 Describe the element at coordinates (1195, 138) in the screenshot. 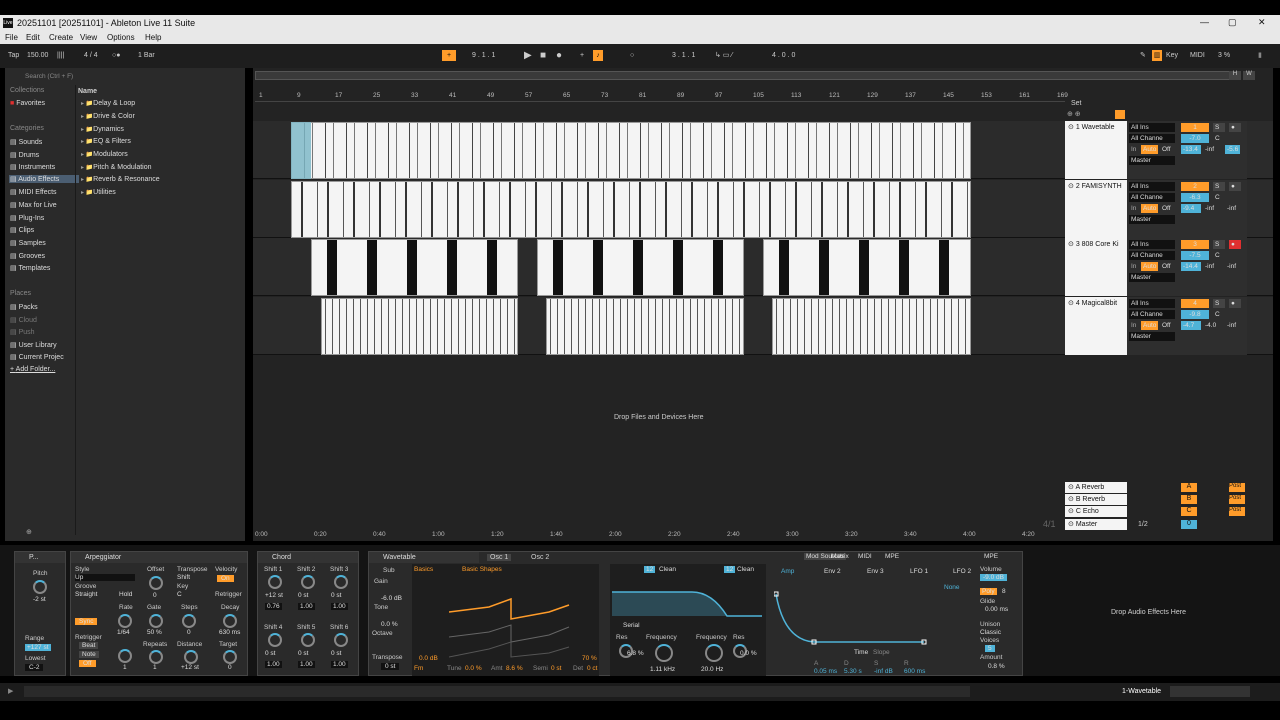

I see `volume-field: -7.0` at that location.